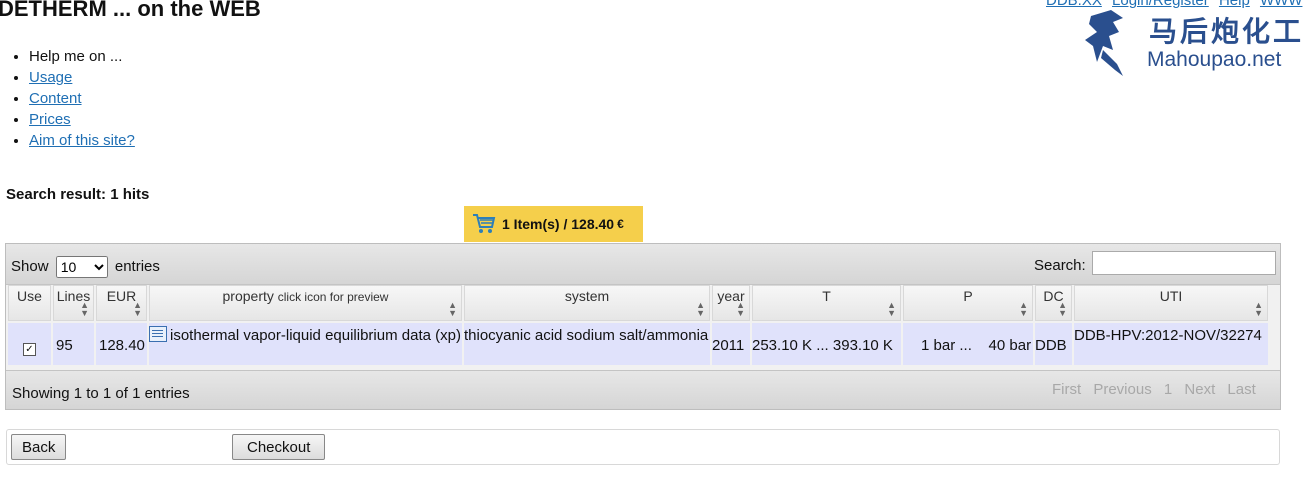  Describe the element at coordinates (1122, 389) in the screenshot. I see `pager-previous: Previous` at that location.